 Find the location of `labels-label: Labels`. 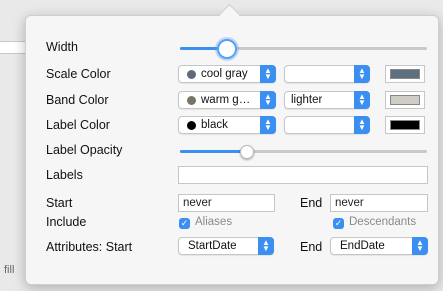

labels-label: Labels is located at coordinates (64, 175).